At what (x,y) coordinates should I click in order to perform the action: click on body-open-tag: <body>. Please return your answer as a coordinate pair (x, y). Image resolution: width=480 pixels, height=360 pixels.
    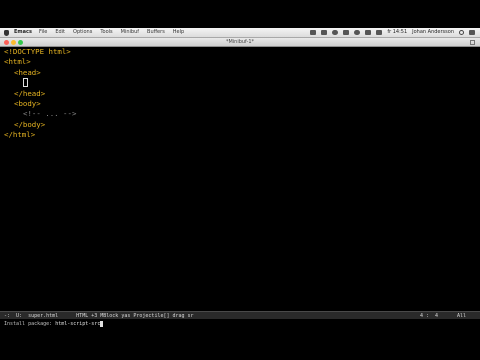
    Looking at the image, I should click on (27, 103).